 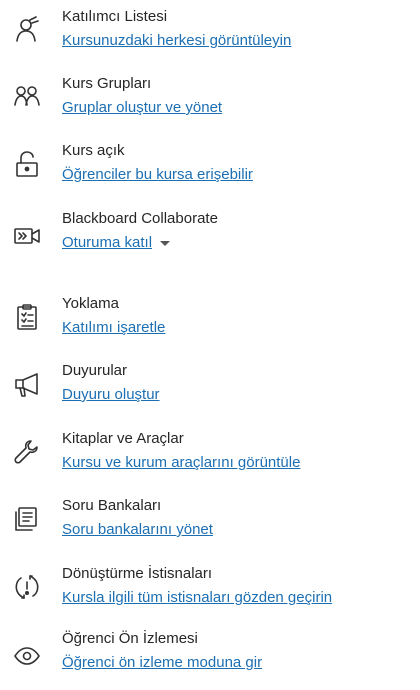 I want to click on books-tools-link: Kursu ve kurum araçlarını görüntüle, so click(x=181, y=463).